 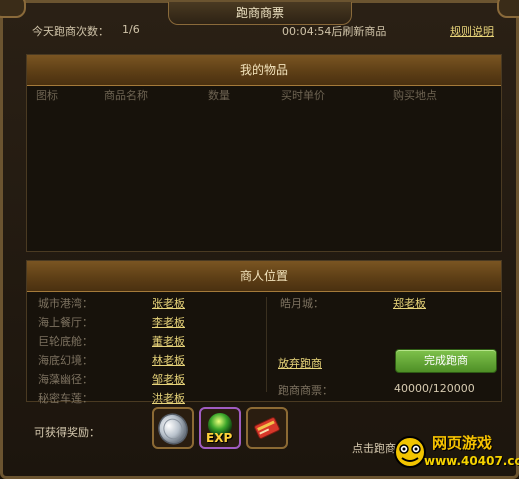 What do you see at coordinates (168, 322) in the screenshot?
I see `merchant-link: 李老板` at bounding box center [168, 322].